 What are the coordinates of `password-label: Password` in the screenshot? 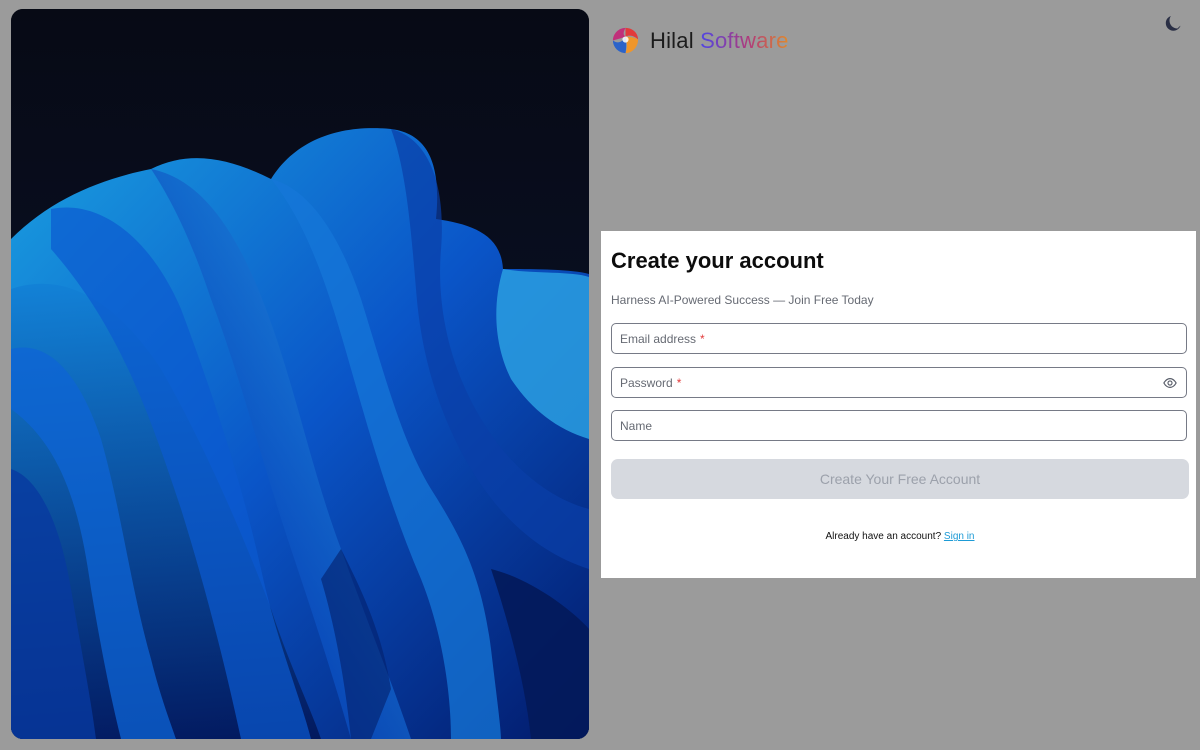 It's located at (646, 382).